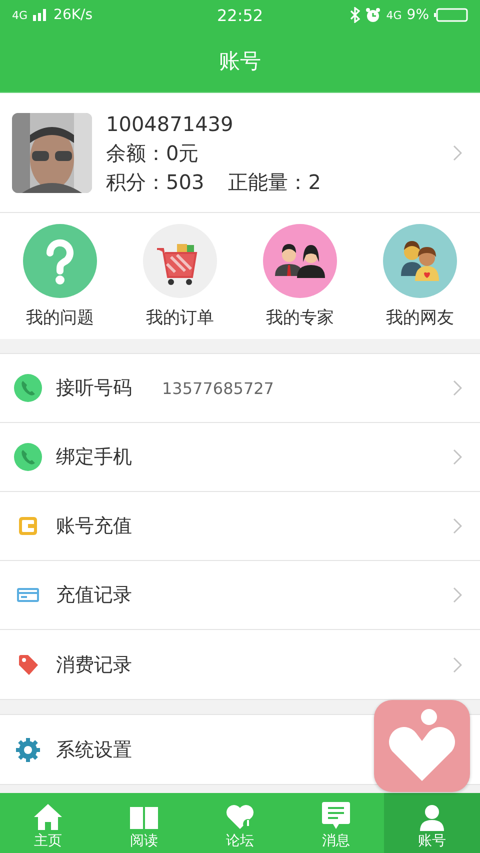  I want to click on battery-icon, so click(451, 15).